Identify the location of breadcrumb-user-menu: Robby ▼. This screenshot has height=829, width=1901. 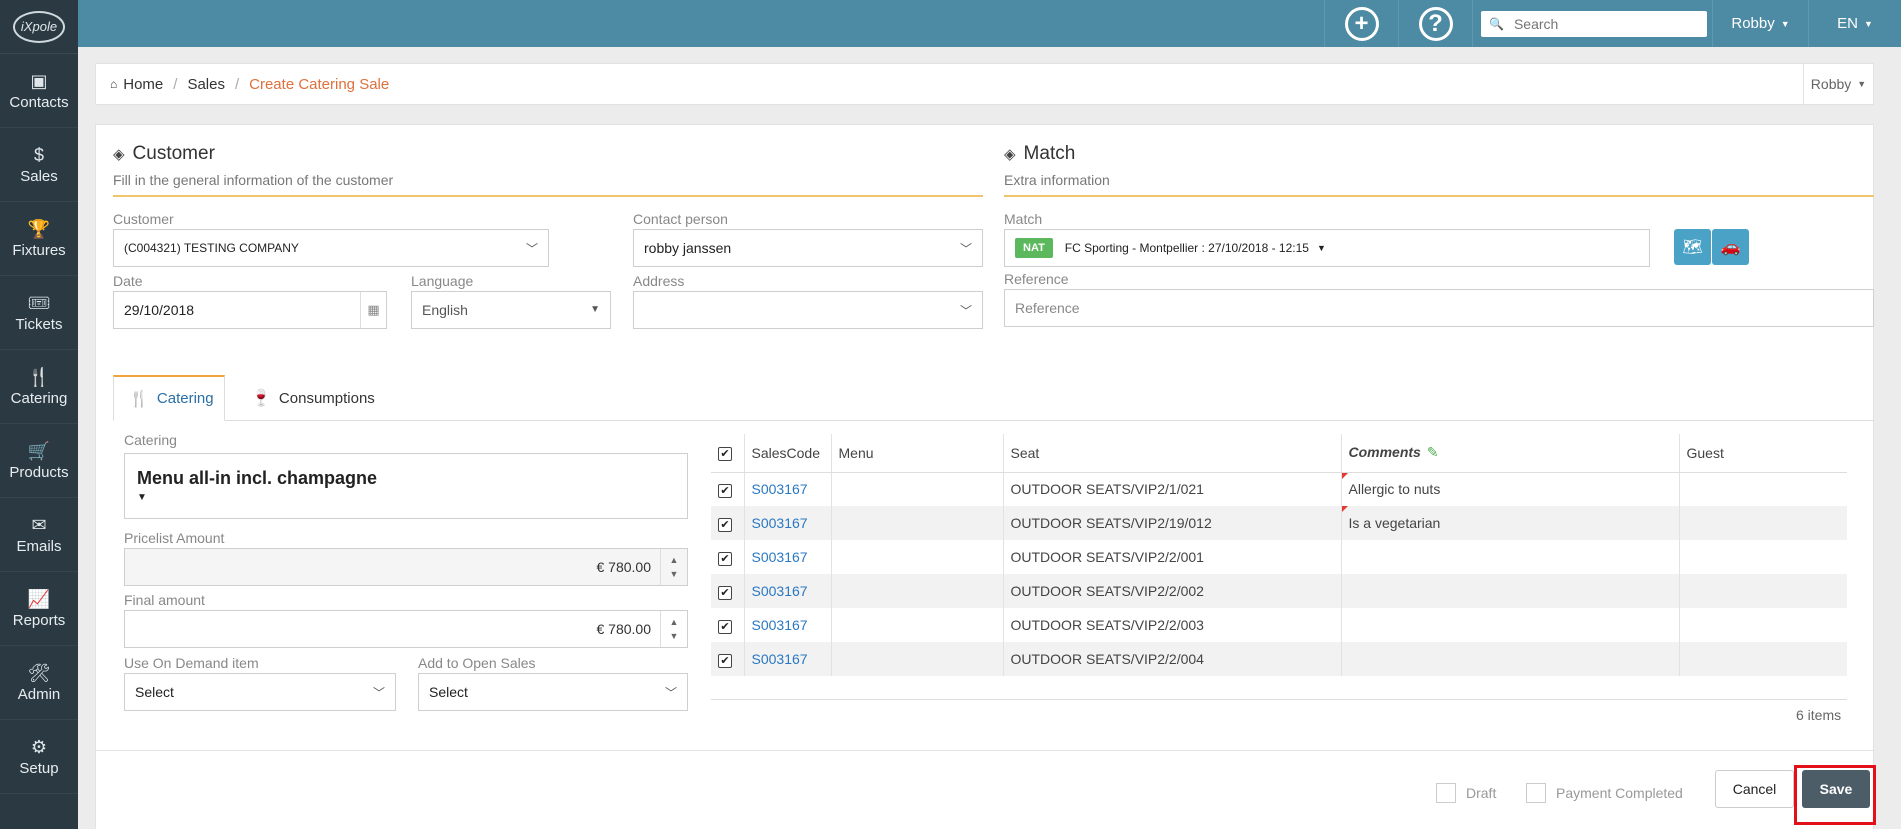
(1838, 84).